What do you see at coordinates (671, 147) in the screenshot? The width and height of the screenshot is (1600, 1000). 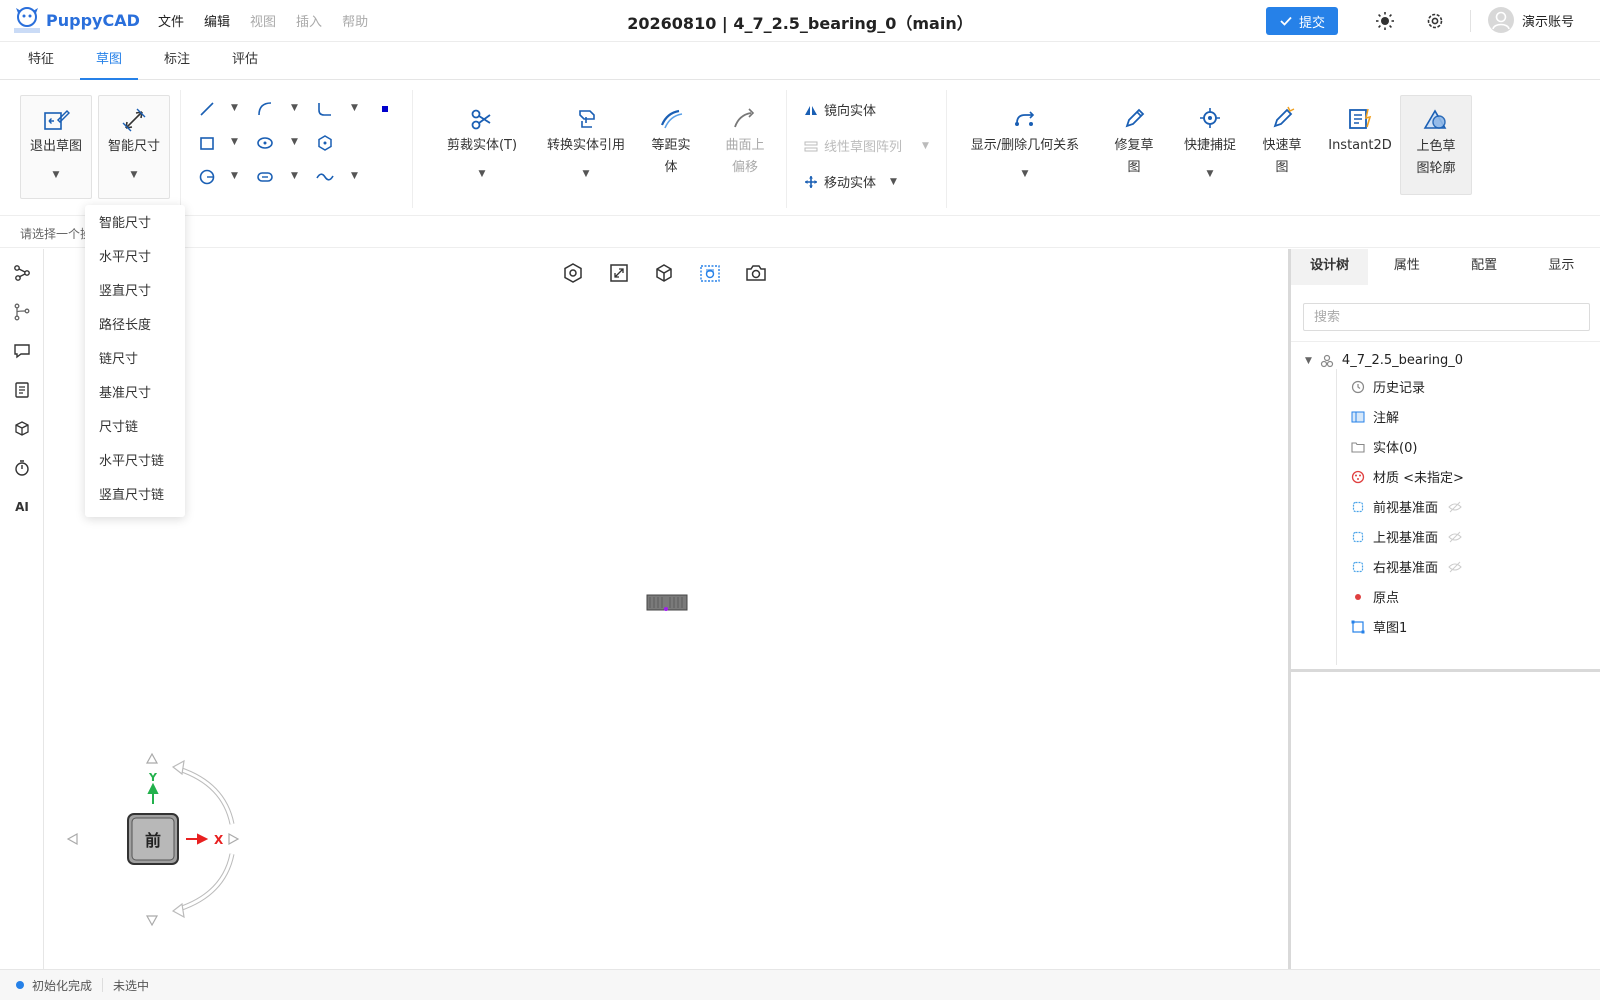 I see `offset-entities-button: 等距实 体` at bounding box center [671, 147].